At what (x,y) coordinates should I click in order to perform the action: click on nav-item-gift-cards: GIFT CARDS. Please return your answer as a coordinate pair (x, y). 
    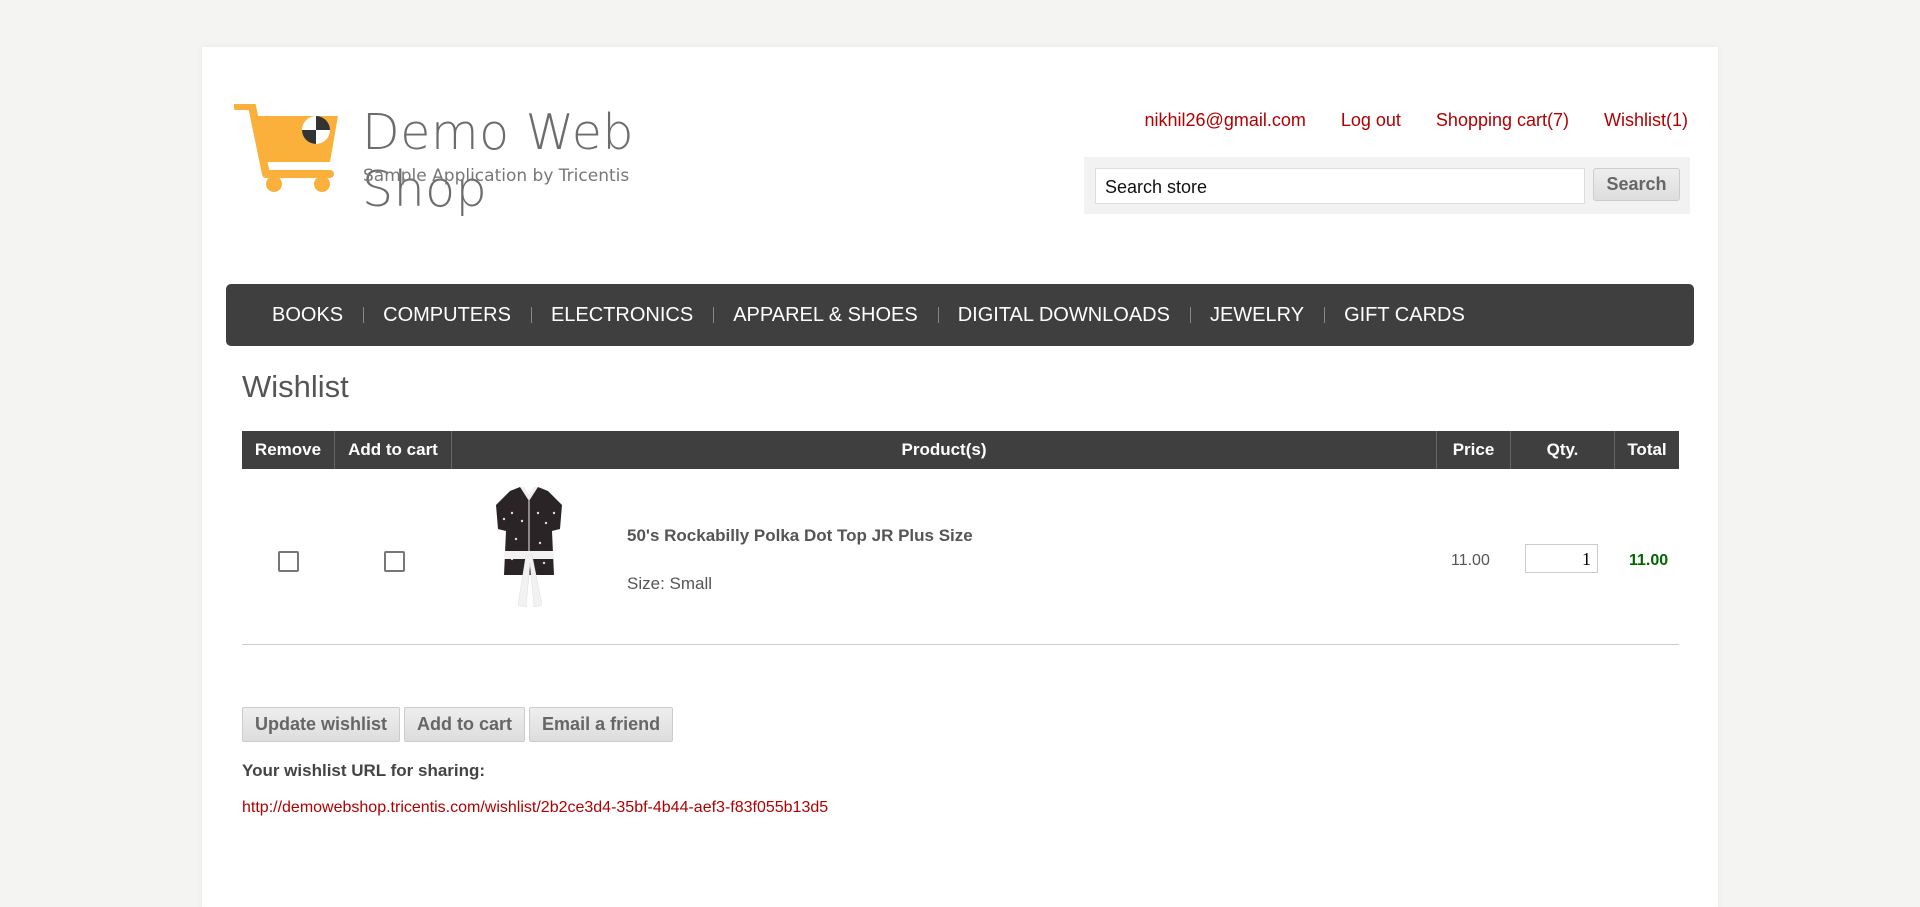
    Looking at the image, I should click on (1404, 315).